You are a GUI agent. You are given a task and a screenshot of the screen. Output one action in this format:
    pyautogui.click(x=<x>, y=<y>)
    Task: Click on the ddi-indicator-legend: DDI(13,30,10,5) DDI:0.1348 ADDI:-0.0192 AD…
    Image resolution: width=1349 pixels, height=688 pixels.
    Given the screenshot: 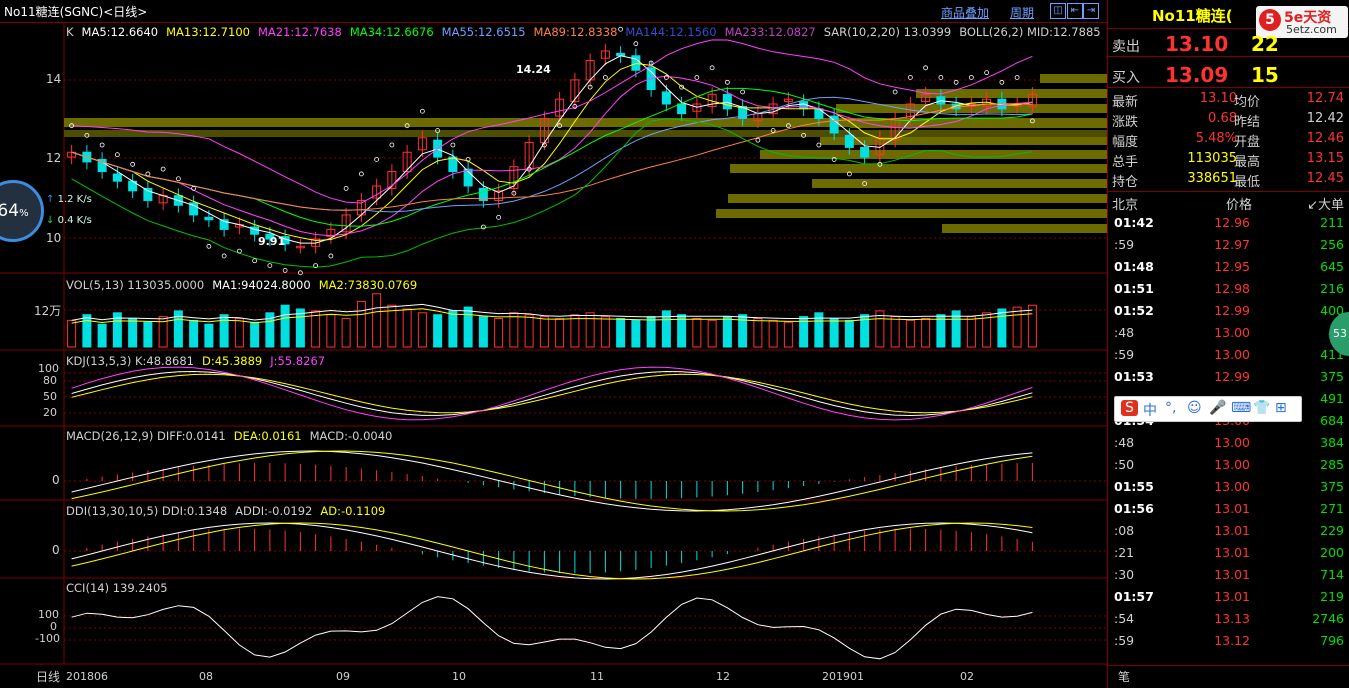 What is the action you would take?
    pyautogui.click(x=229, y=511)
    